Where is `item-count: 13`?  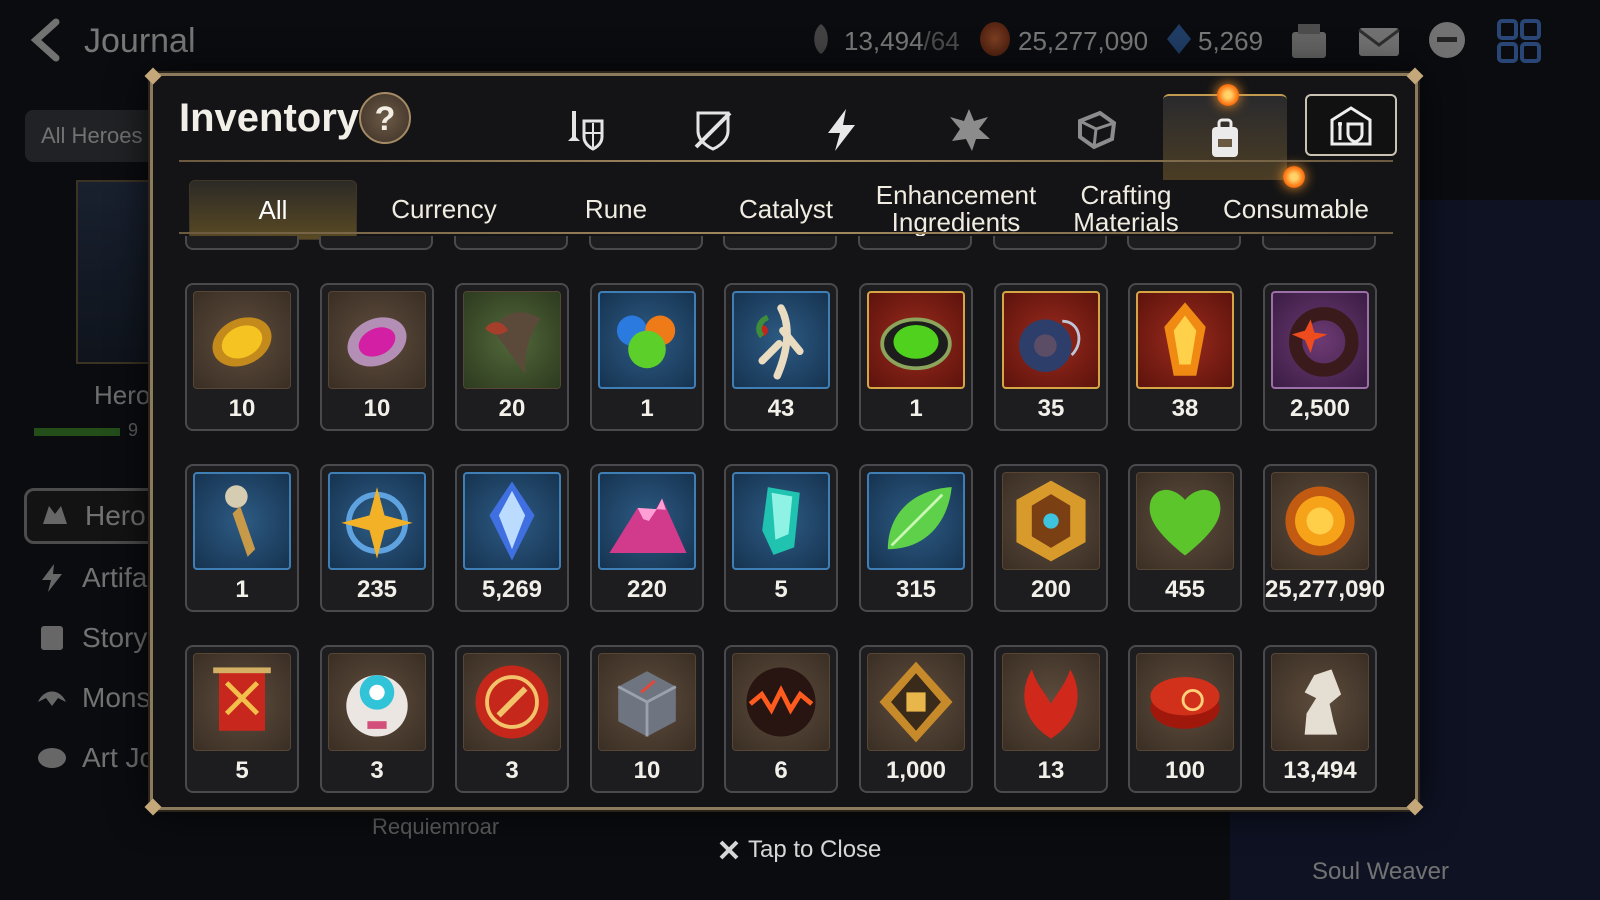
item-count: 13 is located at coordinates (1051, 770).